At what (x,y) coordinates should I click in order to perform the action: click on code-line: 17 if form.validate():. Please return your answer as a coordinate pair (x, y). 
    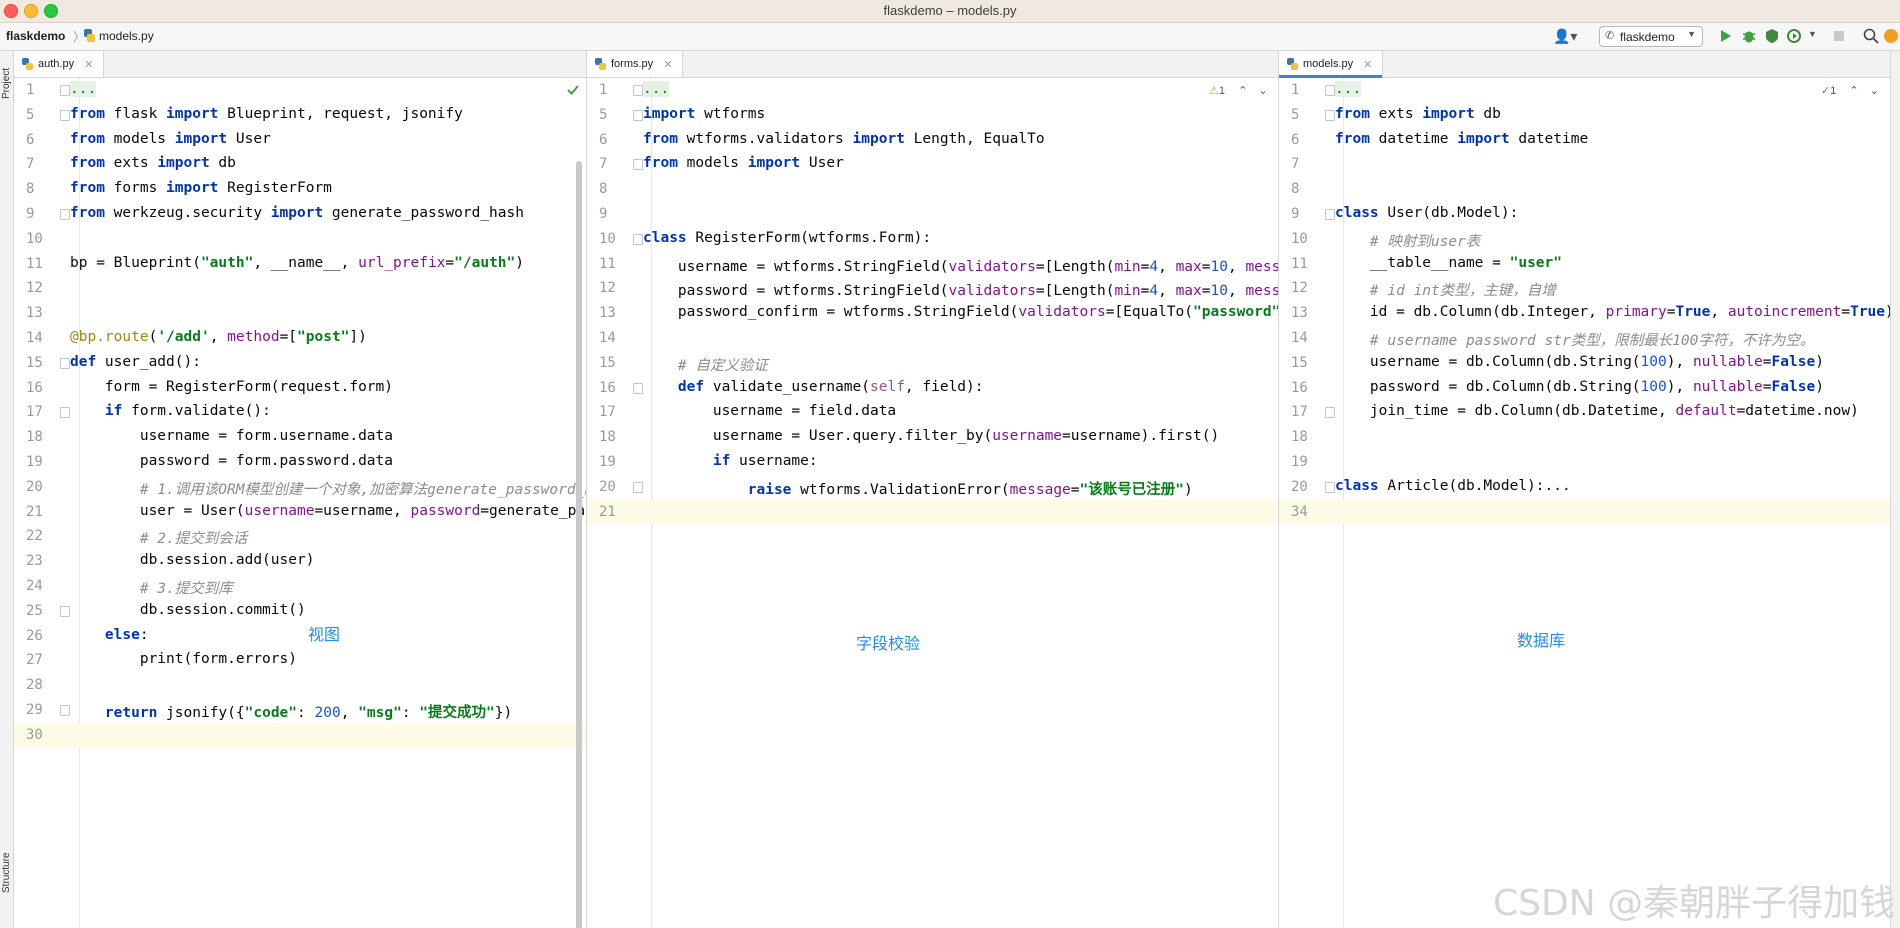
    Looking at the image, I should click on (300, 412).